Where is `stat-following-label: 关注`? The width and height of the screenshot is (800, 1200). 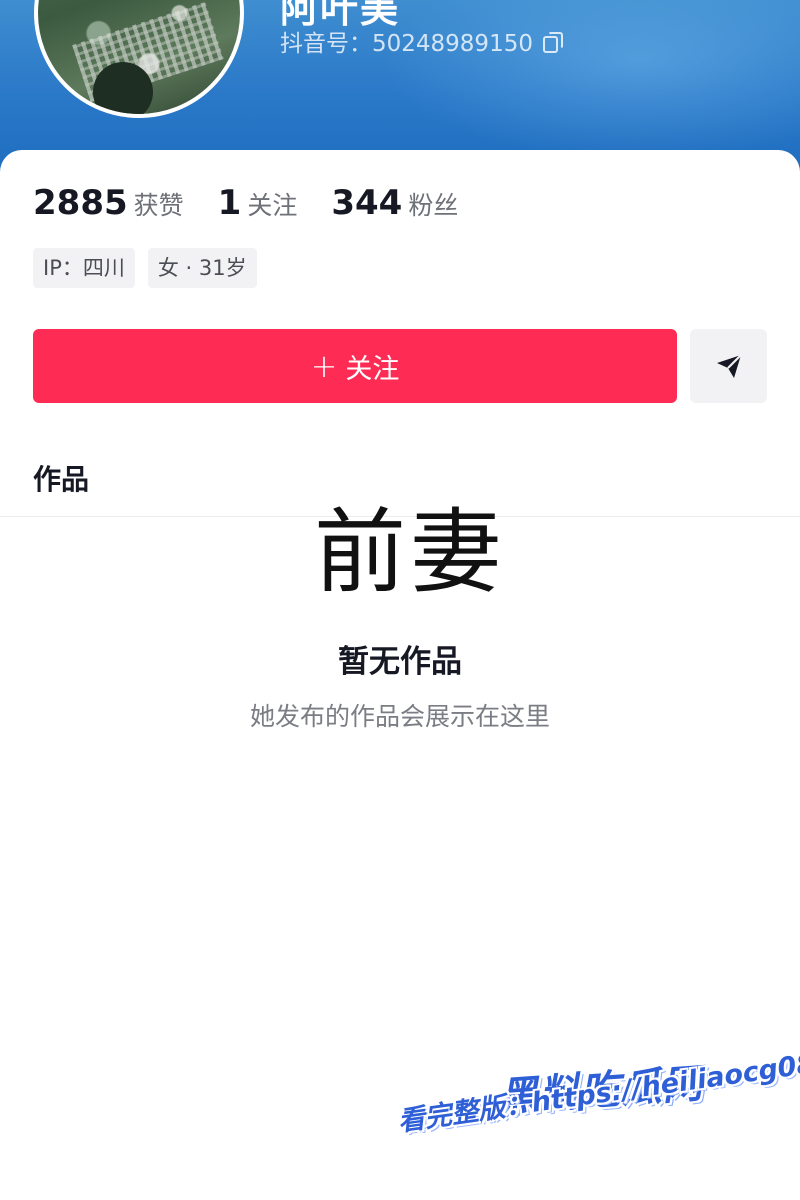
stat-following-label: 关注 is located at coordinates (272, 205).